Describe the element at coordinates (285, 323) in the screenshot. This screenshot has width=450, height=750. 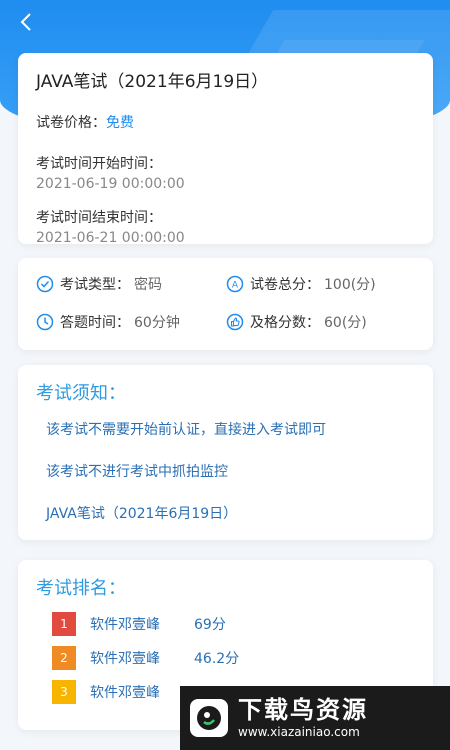
I see `pass-score-label: 及格分数：` at that location.